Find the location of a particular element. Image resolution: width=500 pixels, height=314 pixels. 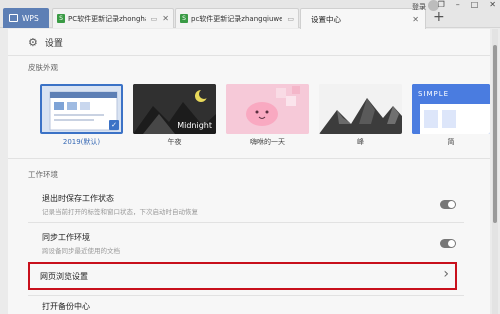

sync-env-toggle is located at coordinates (448, 243).